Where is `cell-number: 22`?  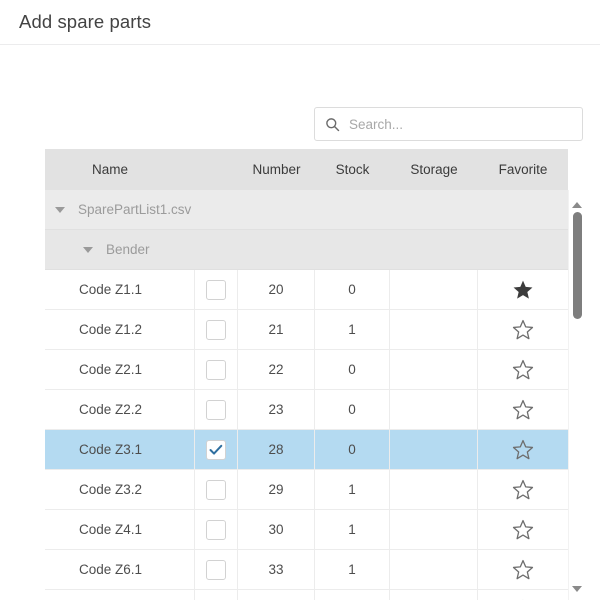 cell-number: 22 is located at coordinates (276, 369).